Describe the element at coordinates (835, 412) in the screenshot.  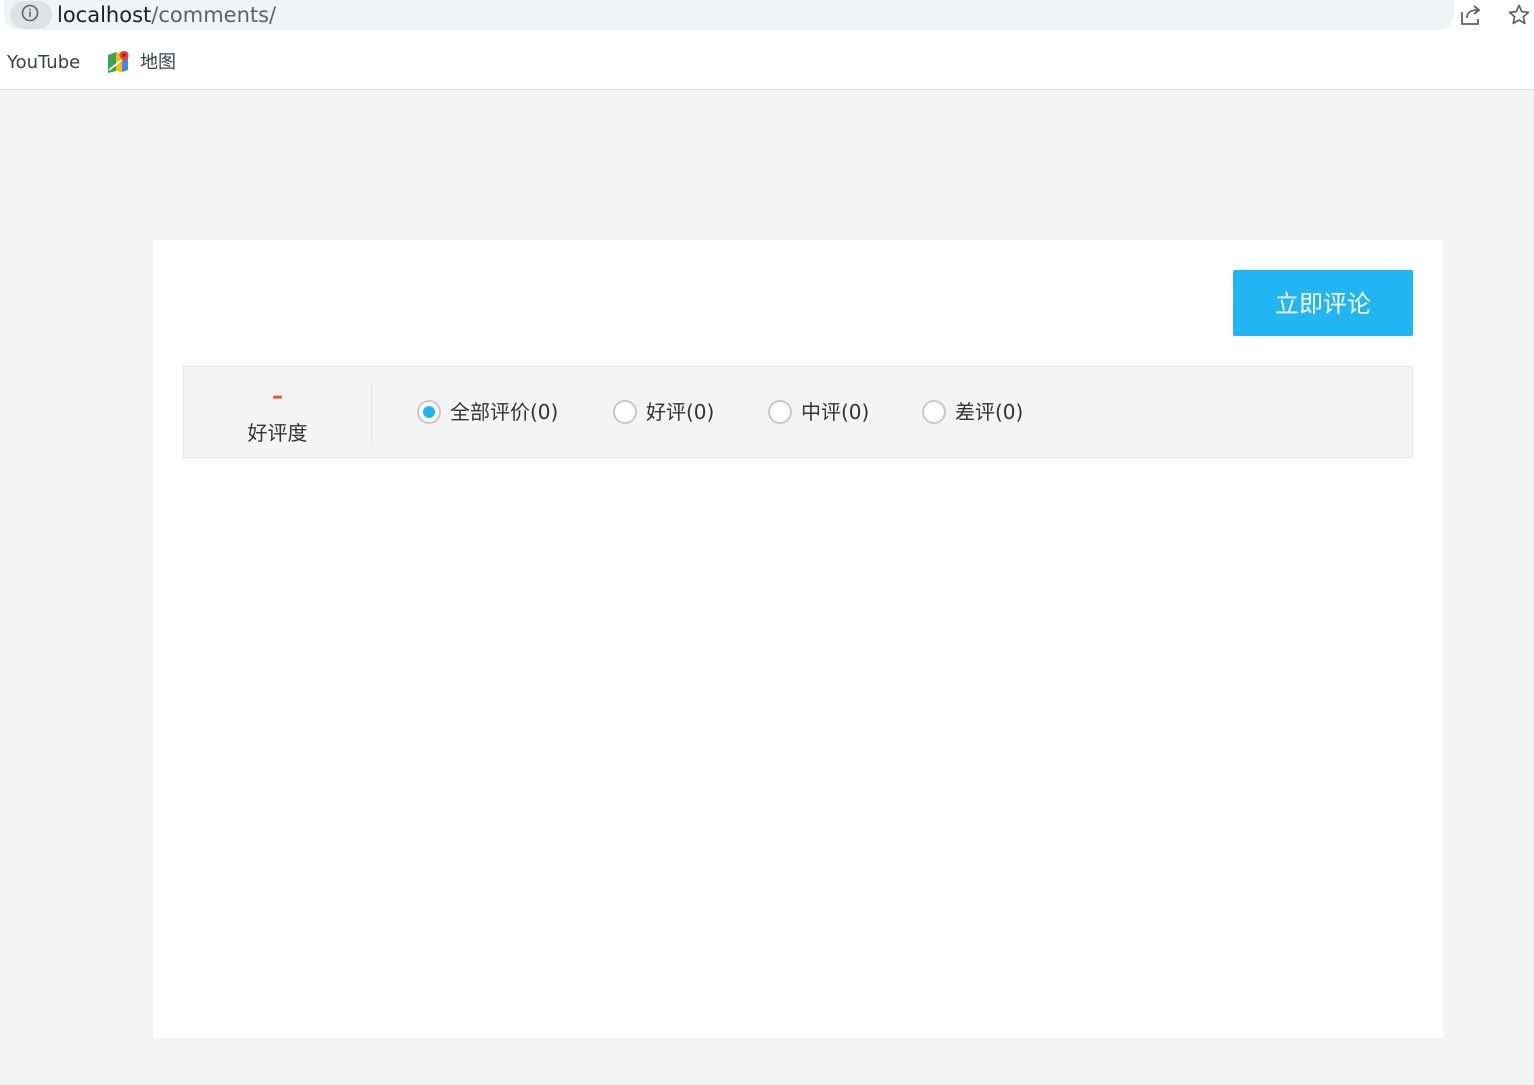
I see `filter-neutral-label: 中评(0)` at that location.